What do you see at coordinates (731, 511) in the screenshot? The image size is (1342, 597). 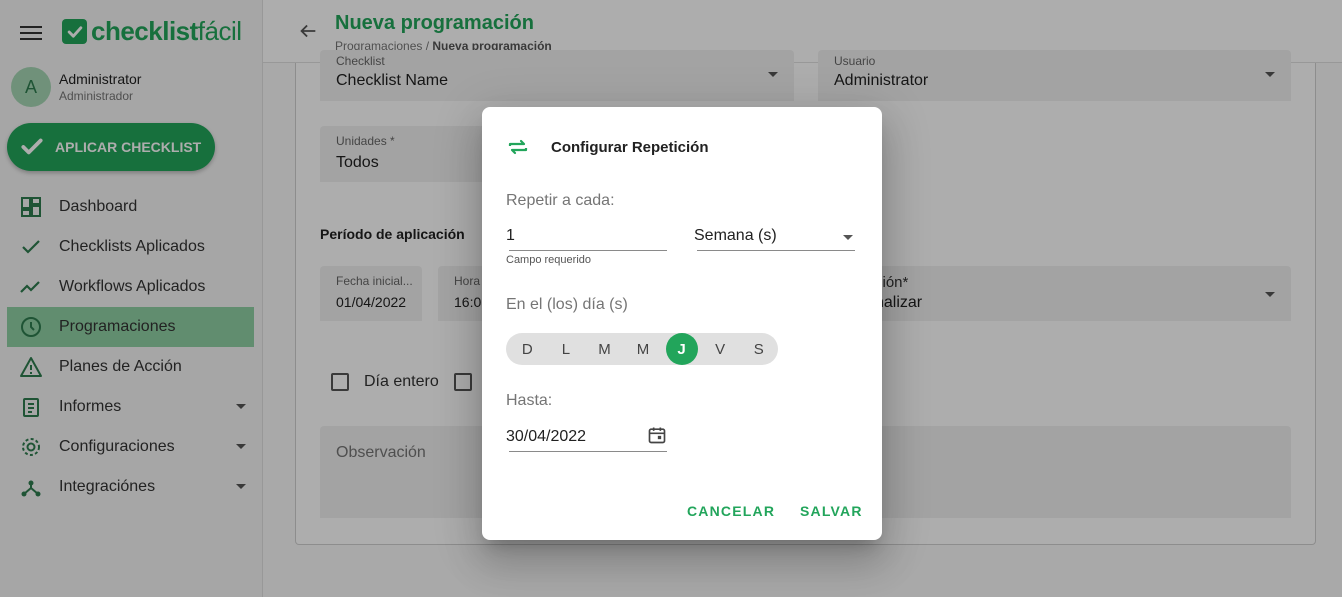 I see `cancel-button: CANCELAR` at bounding box center [731, 511].